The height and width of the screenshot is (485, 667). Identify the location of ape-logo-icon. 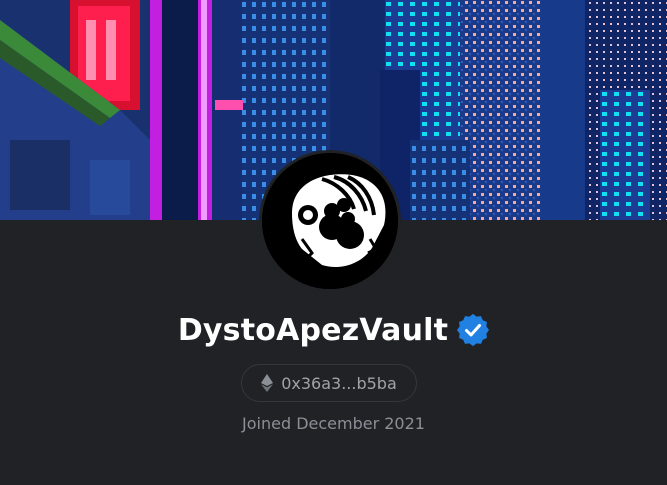
(330, 221).